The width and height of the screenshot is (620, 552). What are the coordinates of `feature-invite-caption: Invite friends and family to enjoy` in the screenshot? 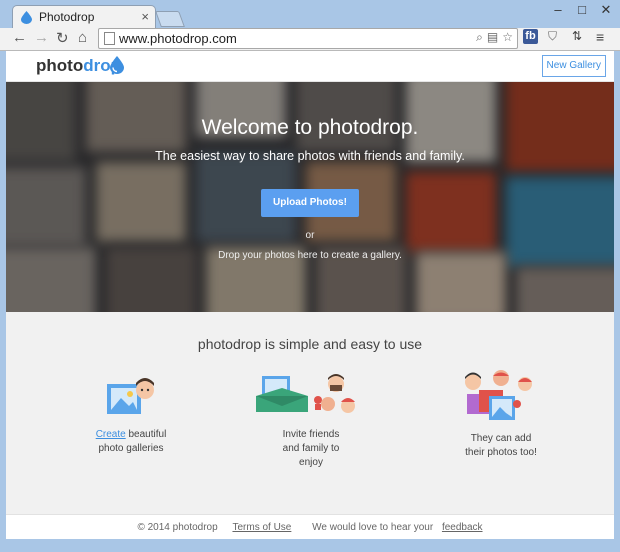 It's located at (311, 449).